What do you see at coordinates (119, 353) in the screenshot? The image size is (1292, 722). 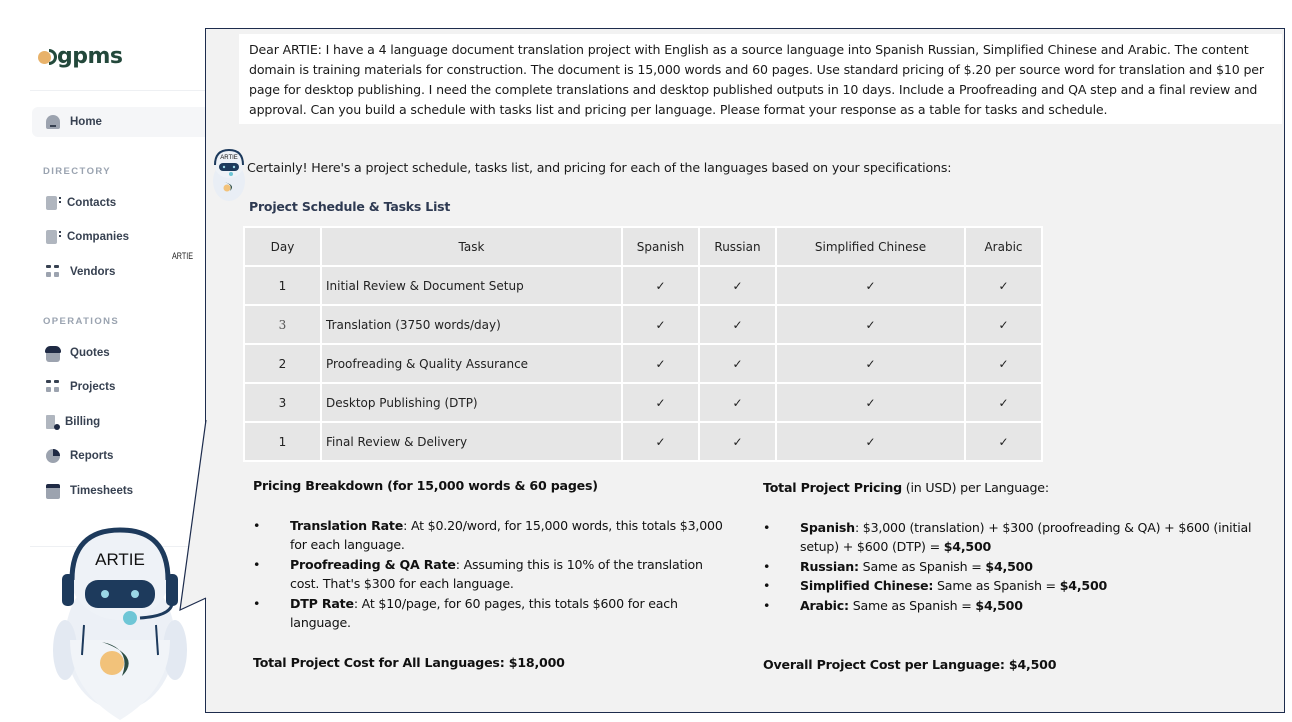 I see `sidebar-item-quotes: Quotes` at bounding box center [119, 353].